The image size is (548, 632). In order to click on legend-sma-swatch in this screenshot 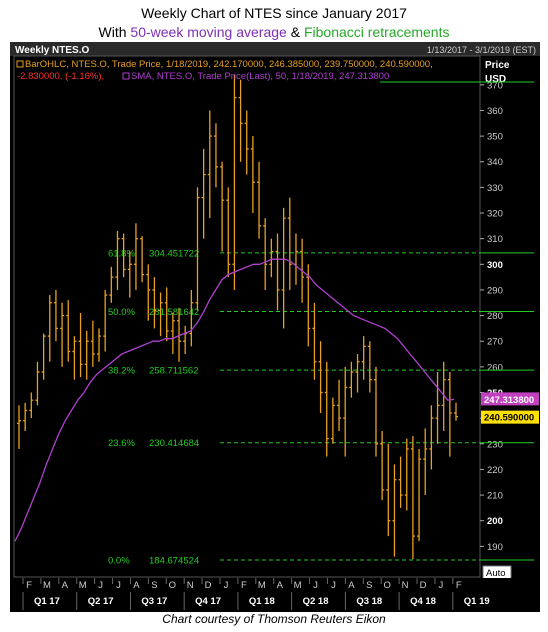, I will do `click(126, 76)`.